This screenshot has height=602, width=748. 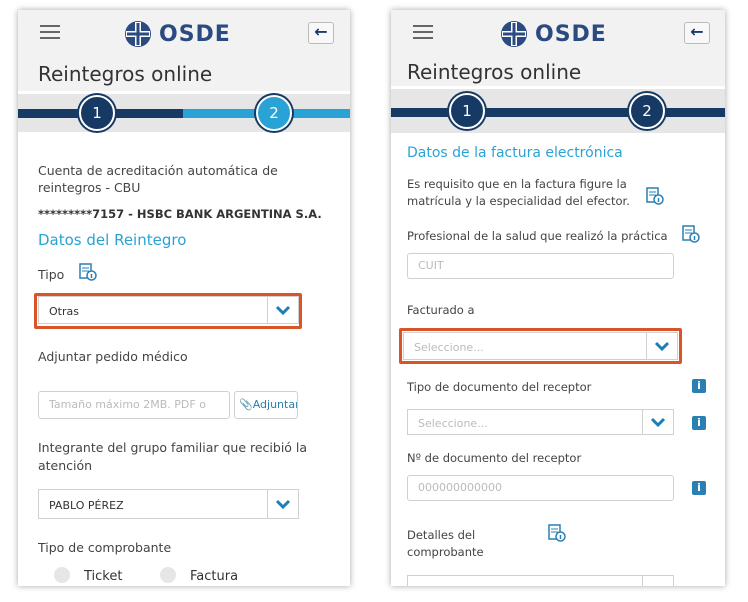 I want to click on cbu-value: *********7157 - HSBC BANK ARGENTINA S.A., so click(x=180, y=214).